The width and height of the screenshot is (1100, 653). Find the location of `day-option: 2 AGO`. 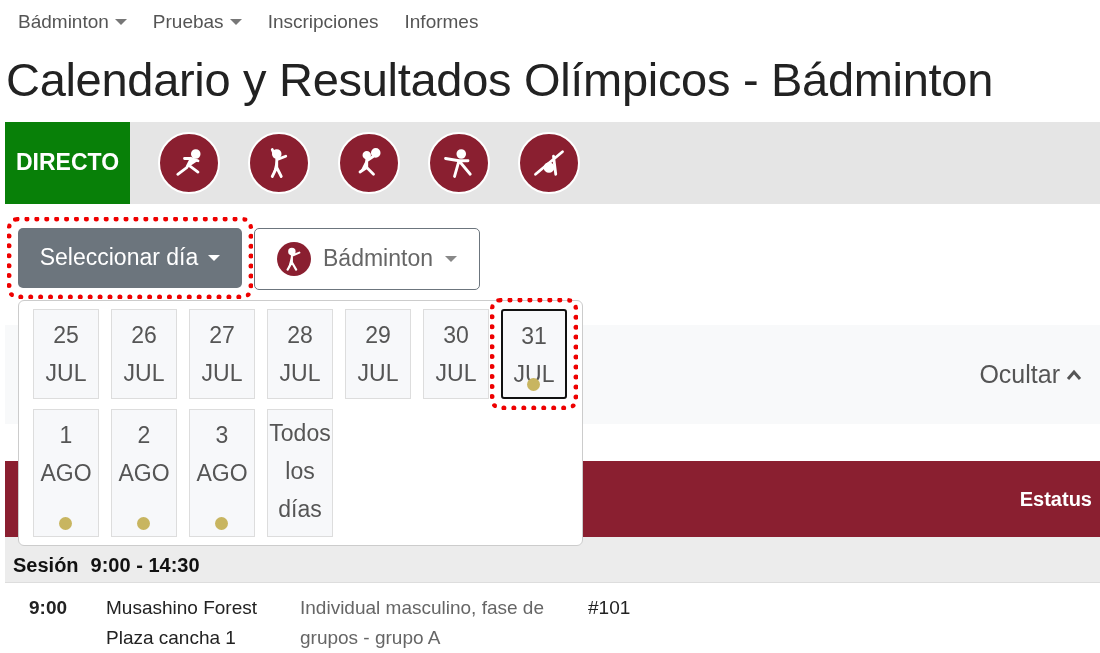

day-option: 2 AGO is located at coordinates (144, 472).